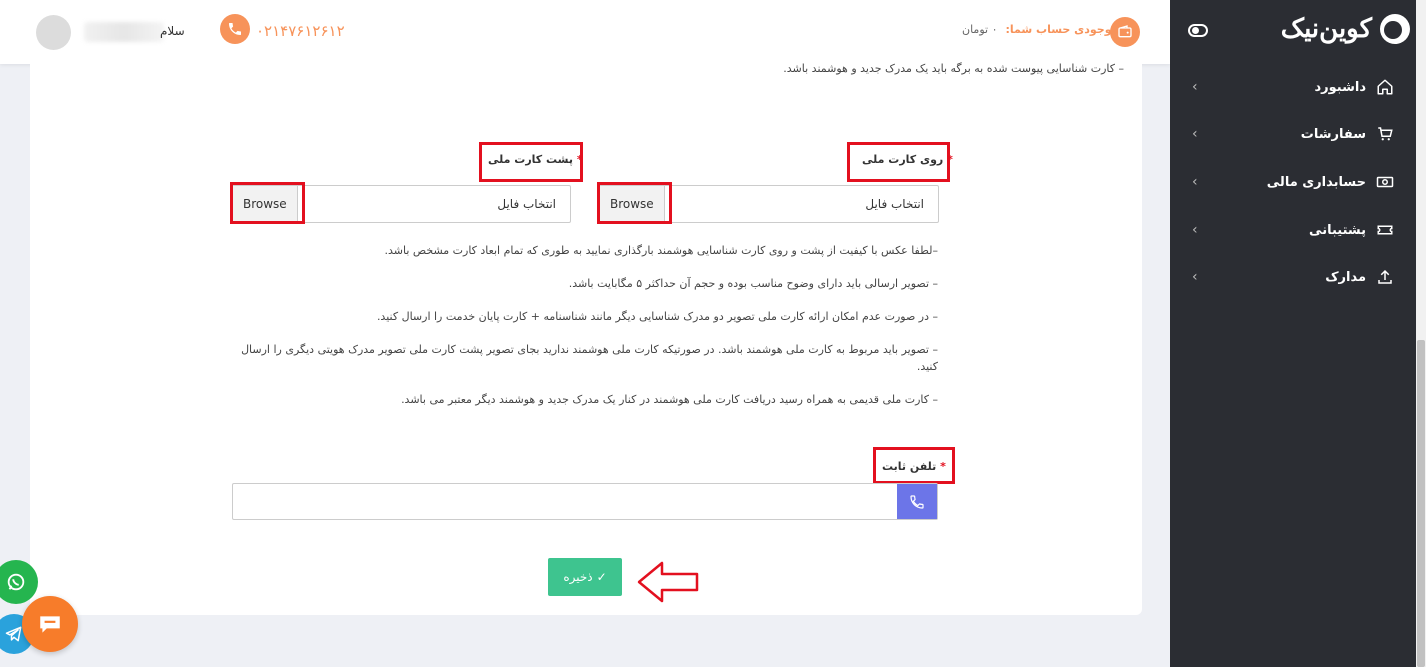 The height and width of the screenshot is (667, 1426). I want to click on logo: کوین‌نیک, so click(1345, 29).